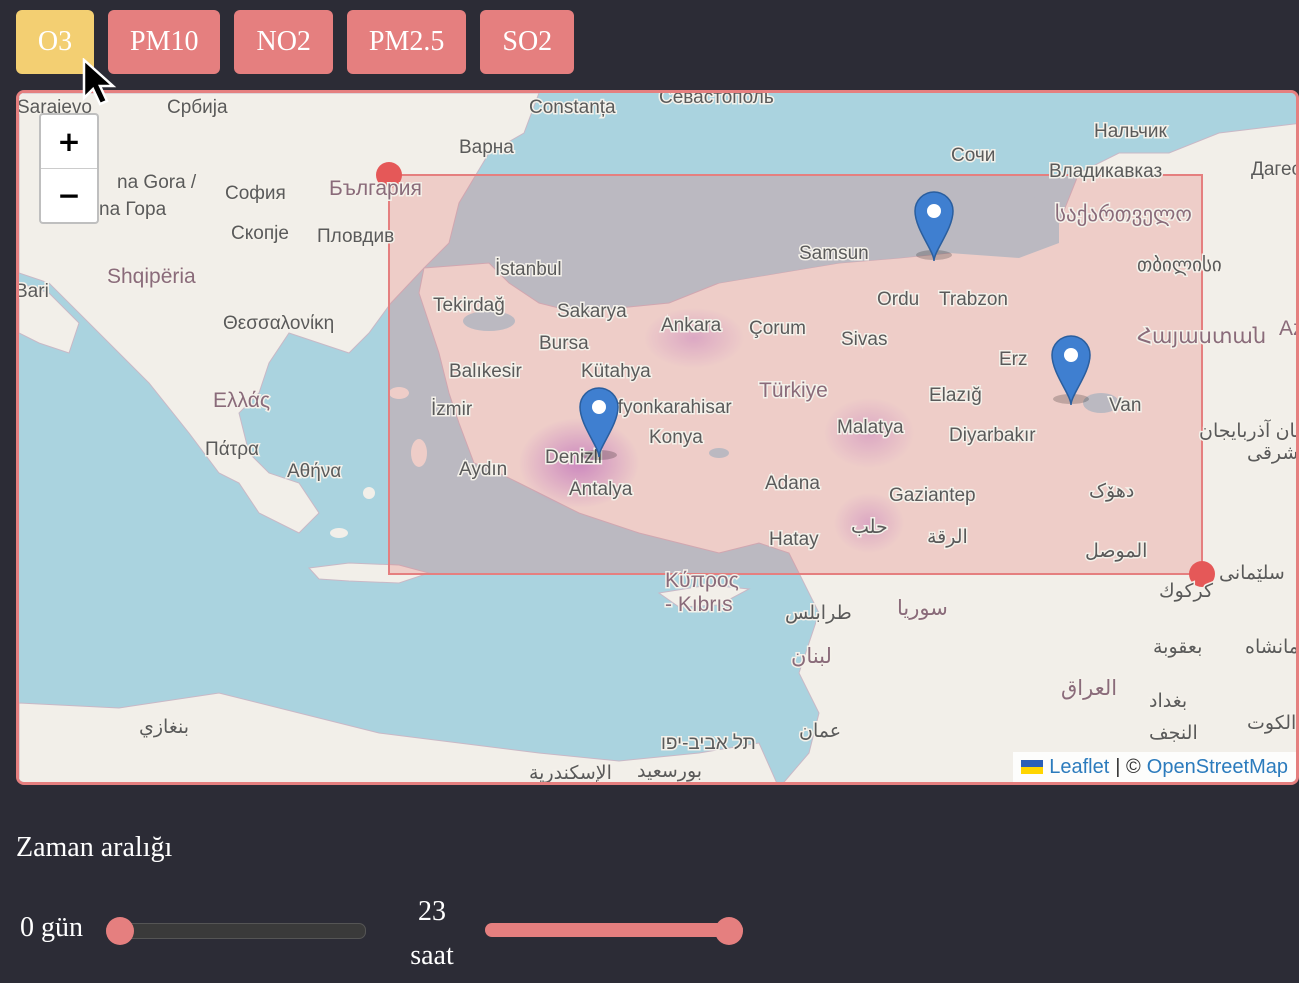 The width and height of the screenshot is (1299, 983). Describe the element at coordinates (811, 656) in the screenshot. I see `svg-text: لبنان` at that location.